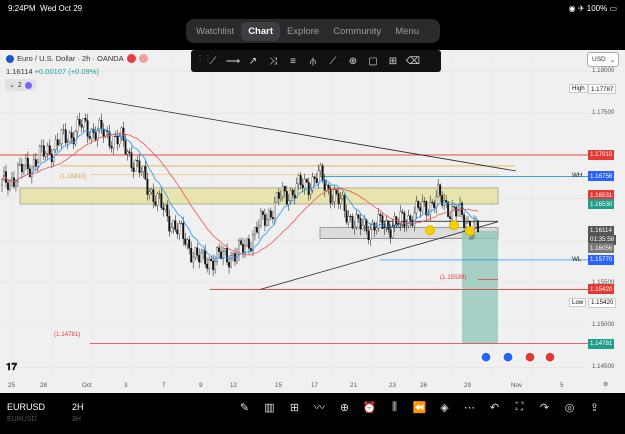 Image resolution: width=625 pixels, height=434 pixels. Describe the element at coordinates (469, 407) in the screenshot. I see `more-icon: ⋯` at that location.